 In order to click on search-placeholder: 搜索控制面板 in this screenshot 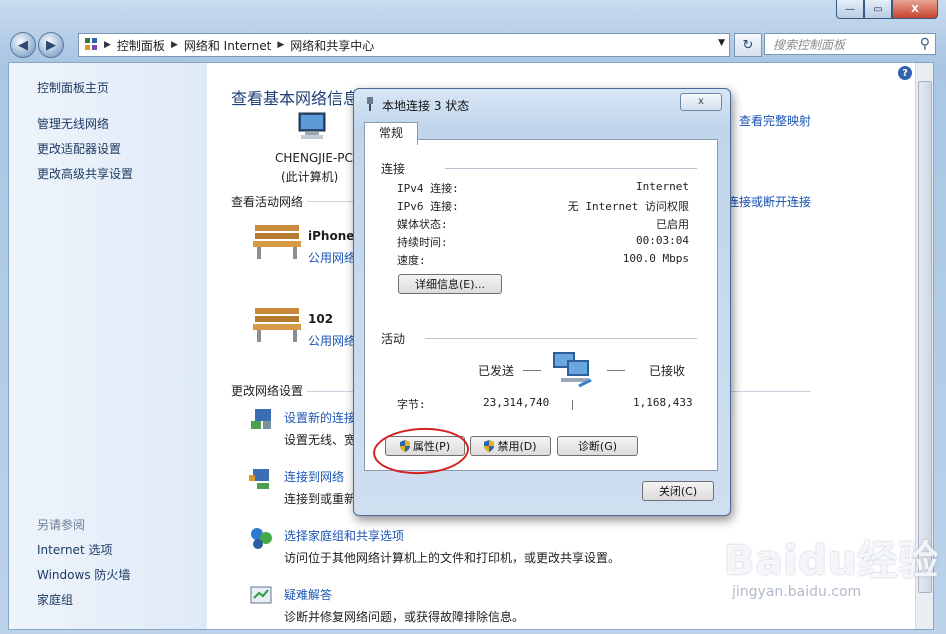, I will do `click(809, 44)`.